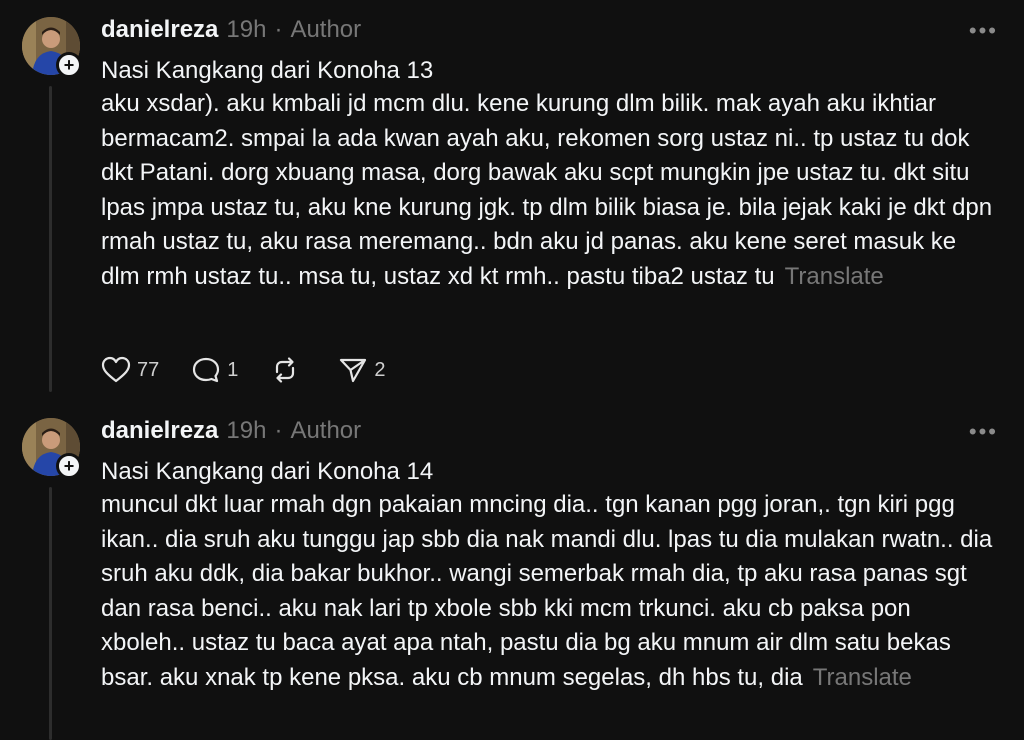  Describe the element at coordinates (353, 370) in the screenshot. I see `share-icon` at that location.